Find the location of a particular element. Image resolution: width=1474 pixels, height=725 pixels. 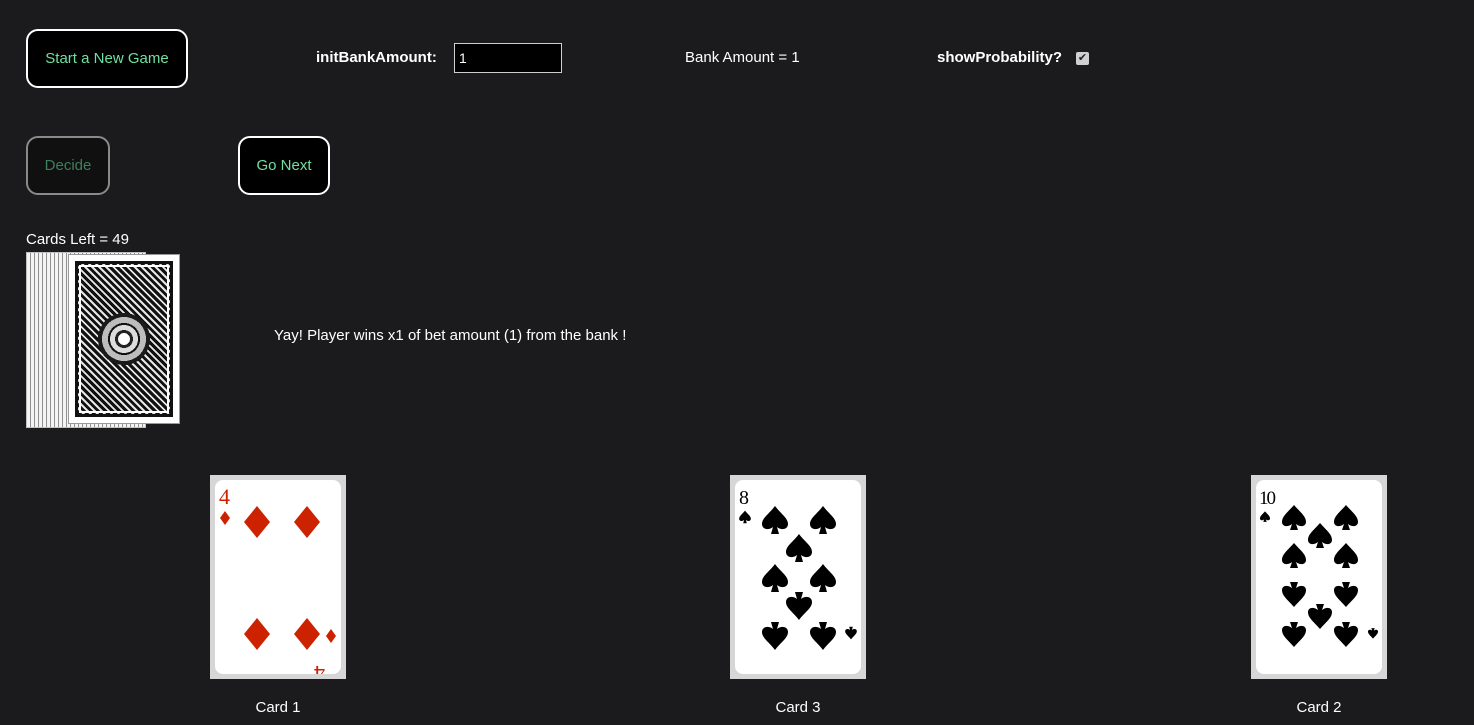

bank-amount-text: Bank Amount = 1 is located at coordinates (742, 57).